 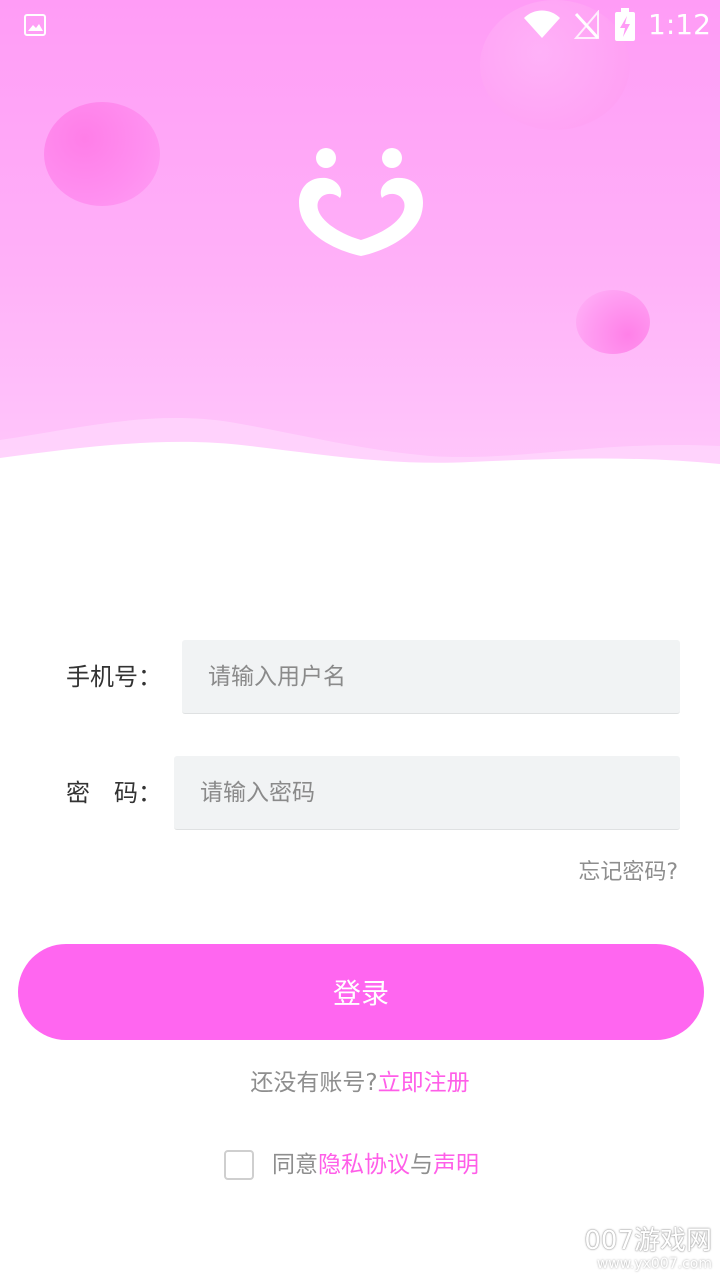 I want to click on agreement-row: 同意隐私协议与声明, so click(x=351, y=1165).